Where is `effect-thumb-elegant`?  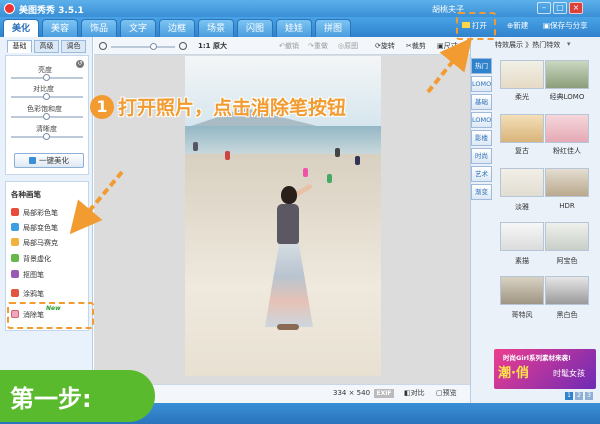 effect-thumb-elegant is located at coordinates (522, 182).